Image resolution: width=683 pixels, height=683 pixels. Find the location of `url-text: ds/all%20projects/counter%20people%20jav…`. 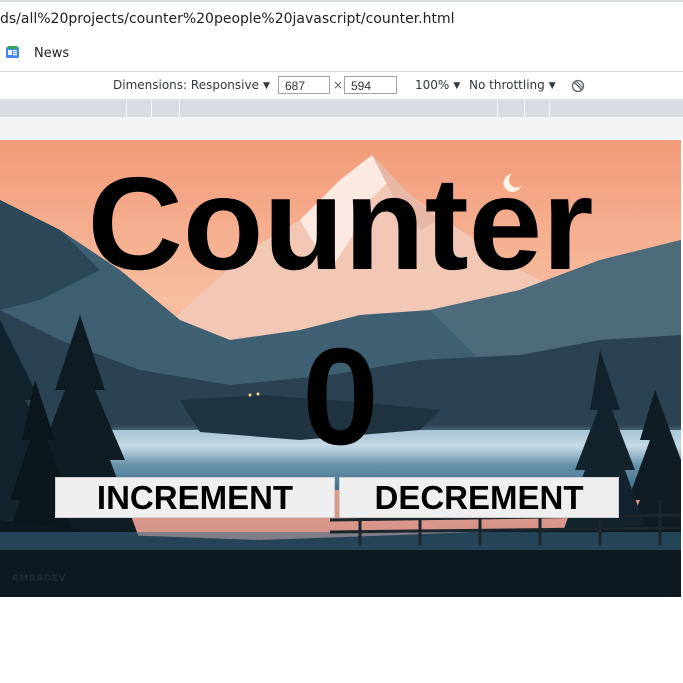

url-text: ds/all%20projects/counter%20people%20jav… is located at coordinates (227, 19).